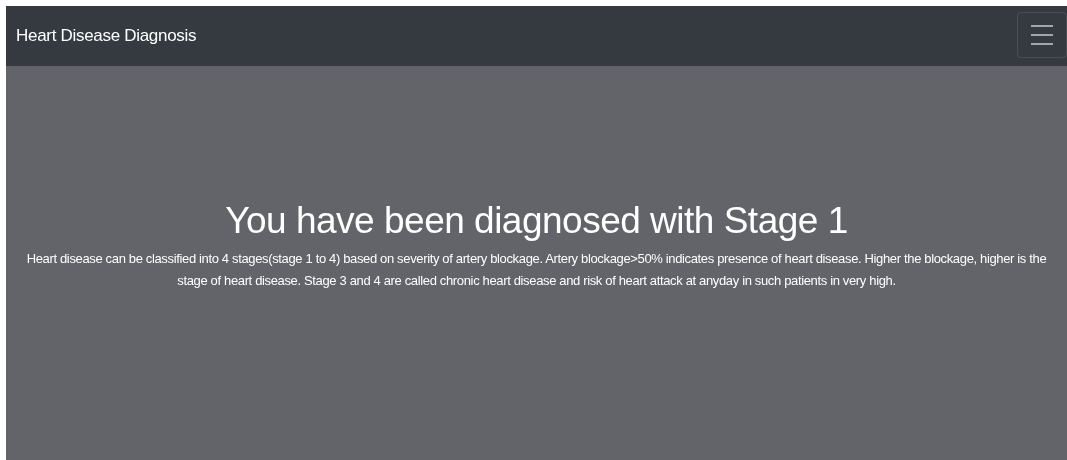 The width and height of the screenshot is (1067, 460). What do you see at coordinates (106, 36) in the screenshot?
I see `brand-title: Heart Disease Diagnosis` at bounding box center [106, 36].